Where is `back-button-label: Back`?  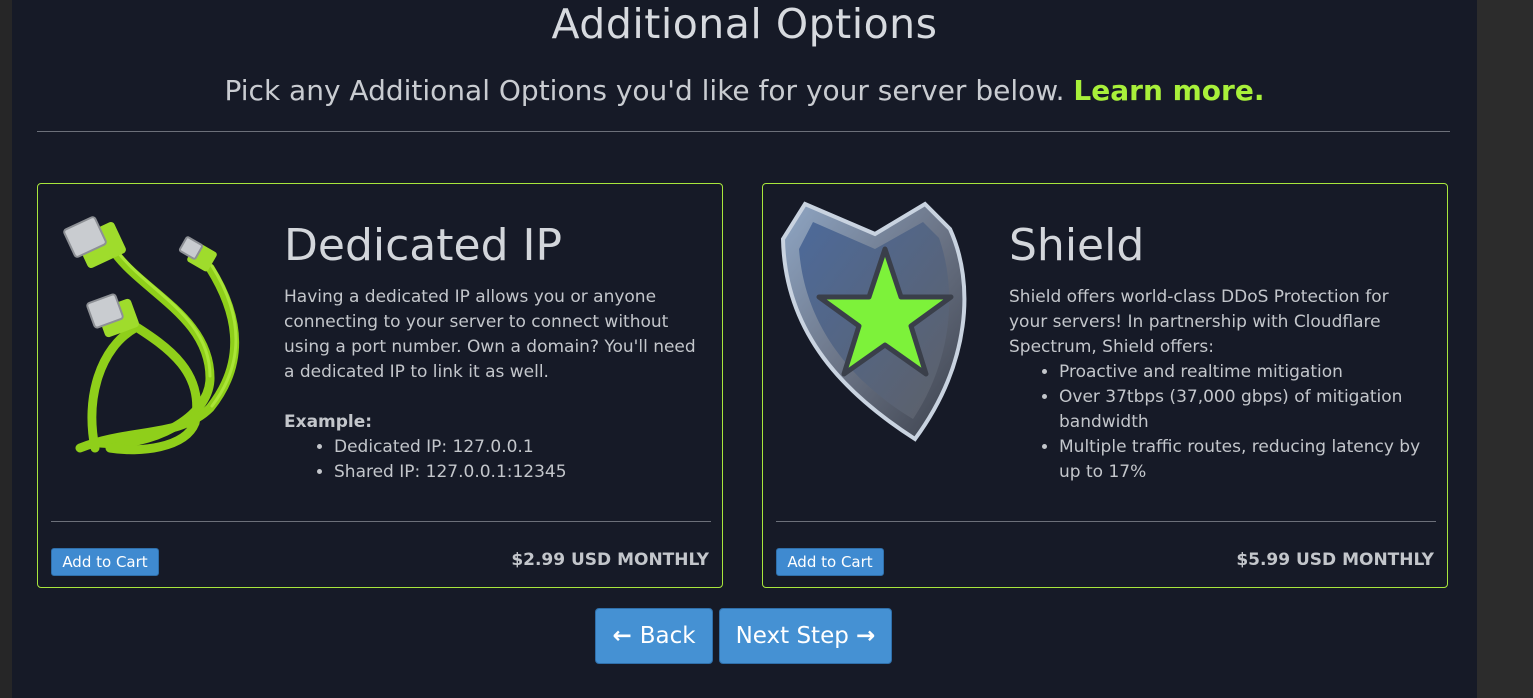
back-button-label: Back is located at coordinates (667, 636).